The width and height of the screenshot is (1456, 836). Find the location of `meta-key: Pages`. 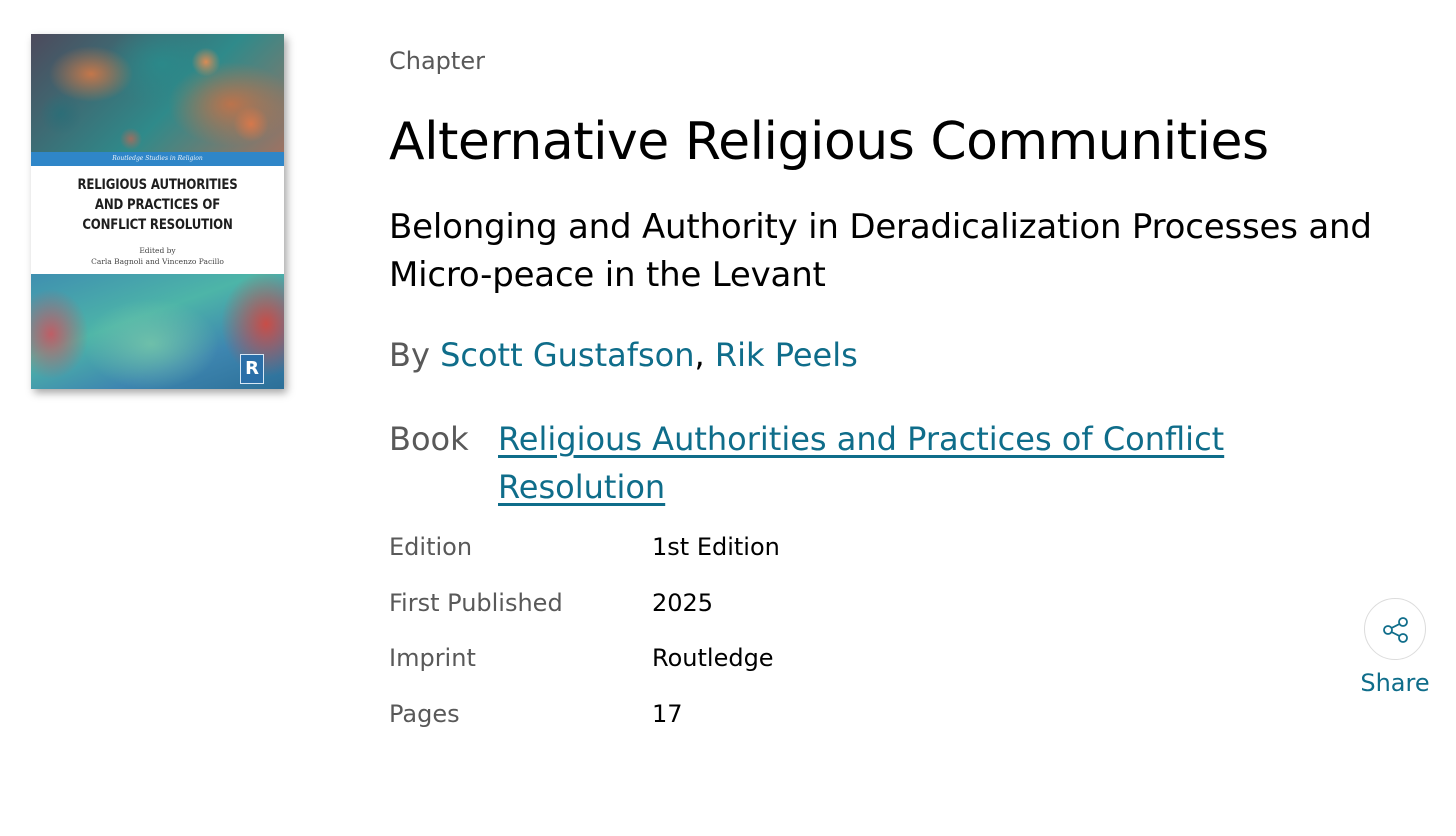

meta-key: Pages is located at coordinates (424, 713).